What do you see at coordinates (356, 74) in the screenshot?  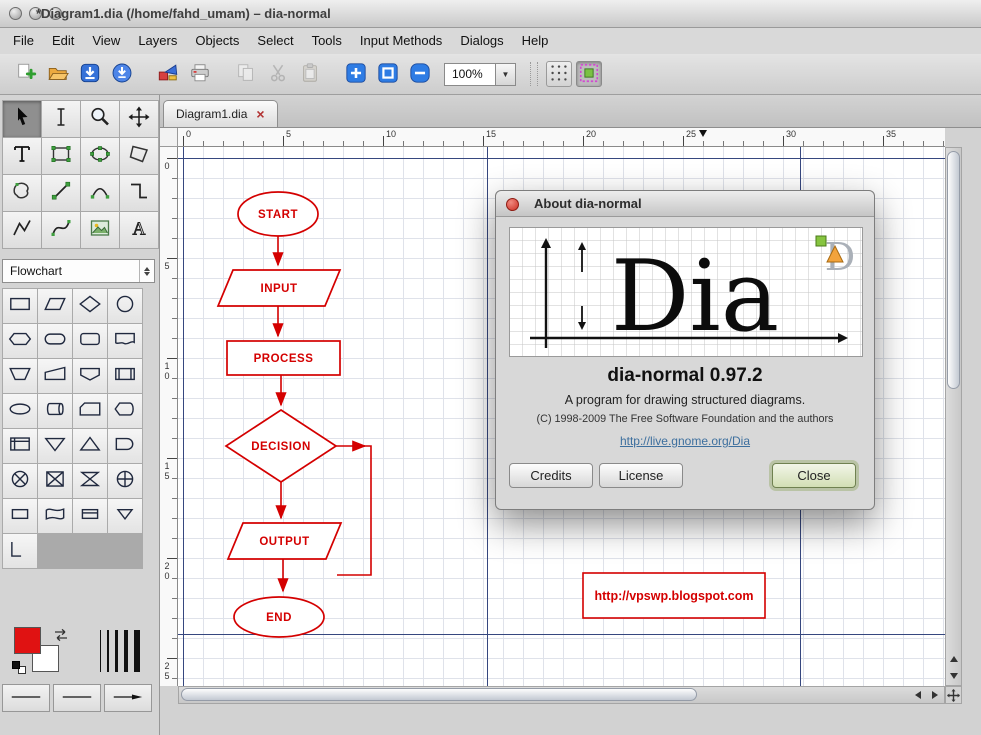 I see `zoom-in-button` at bounding box center [356, 74].